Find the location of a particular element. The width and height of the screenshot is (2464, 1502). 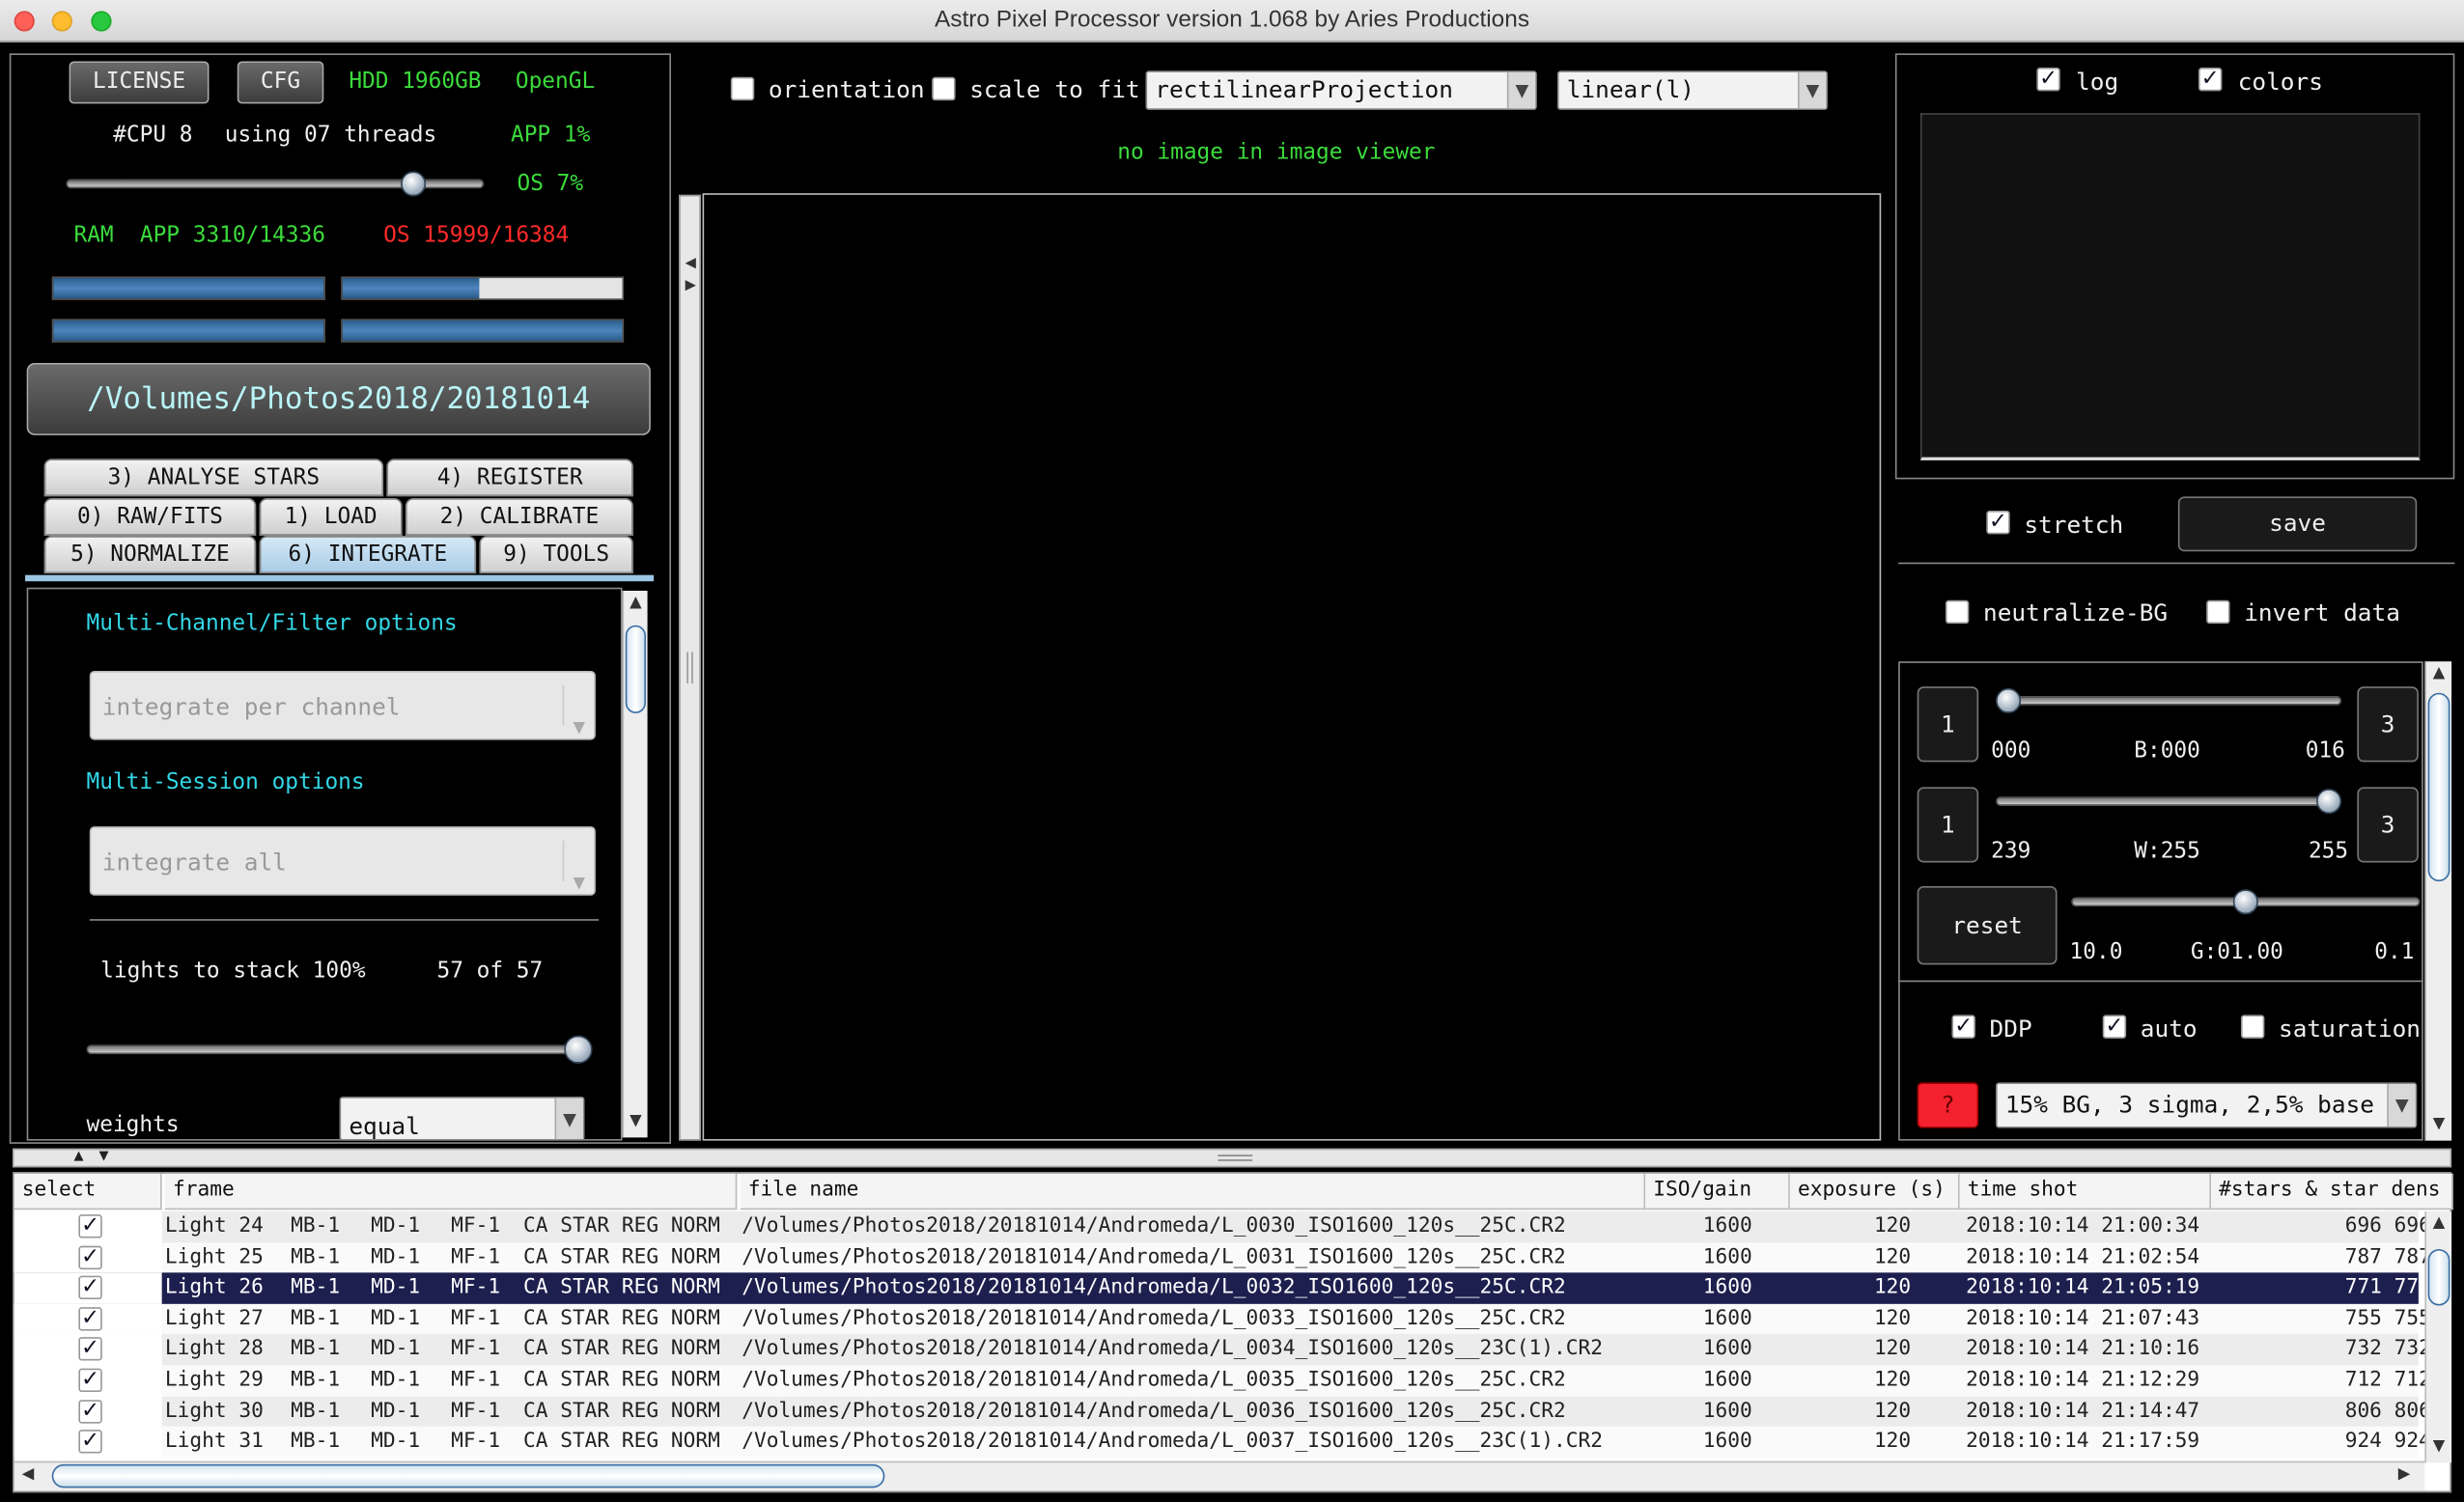

divider is located at coordinates (2177, 564).